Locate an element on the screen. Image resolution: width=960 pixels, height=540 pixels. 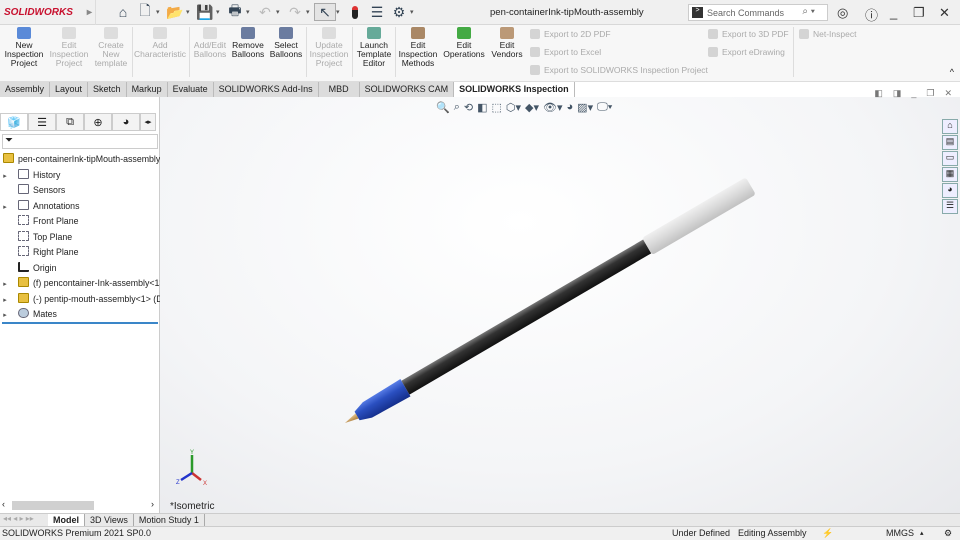
collapse-ribbon-icon: ^ is located at coordinates (952, 72).